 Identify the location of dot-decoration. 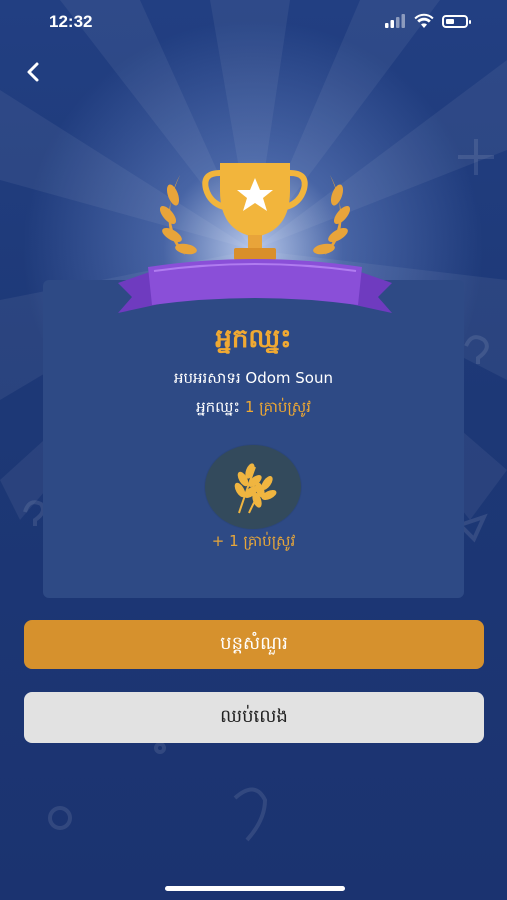
(160, 748).